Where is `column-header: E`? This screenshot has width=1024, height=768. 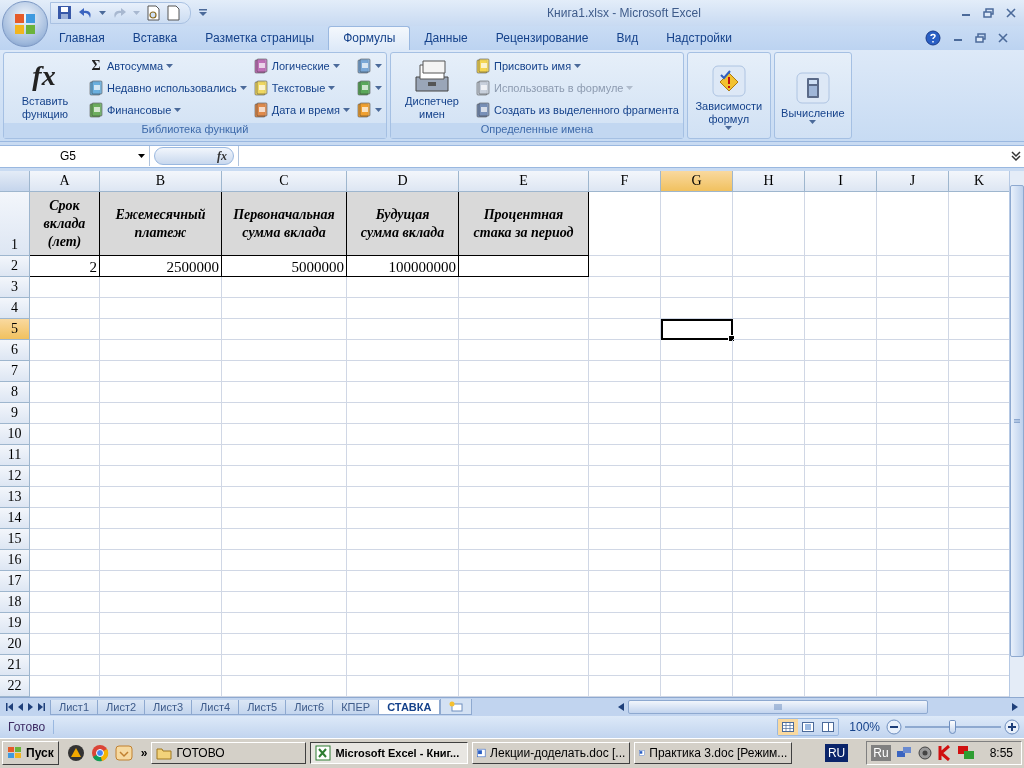
column-header: E is located at coordinates (524, 182).